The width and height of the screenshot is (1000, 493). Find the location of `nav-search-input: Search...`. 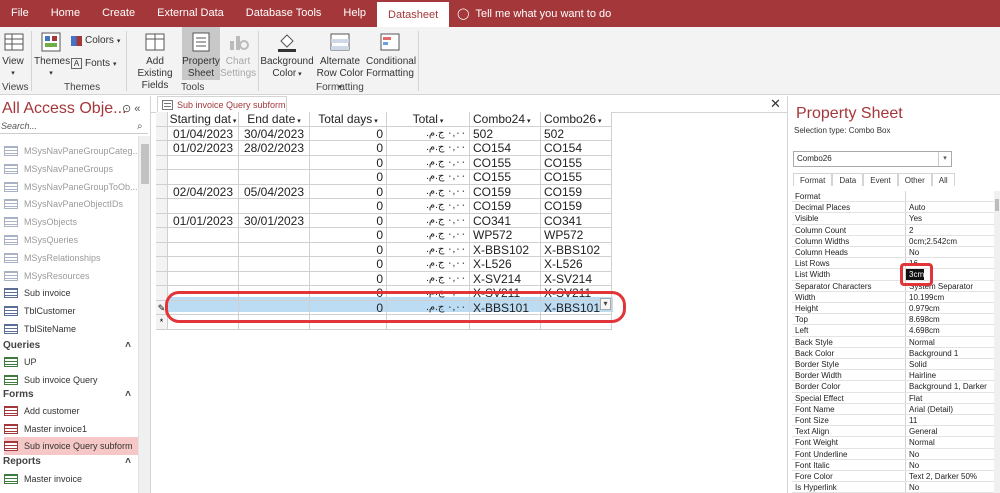

nav-search-input: Search... is located at coordinates (74, 127).